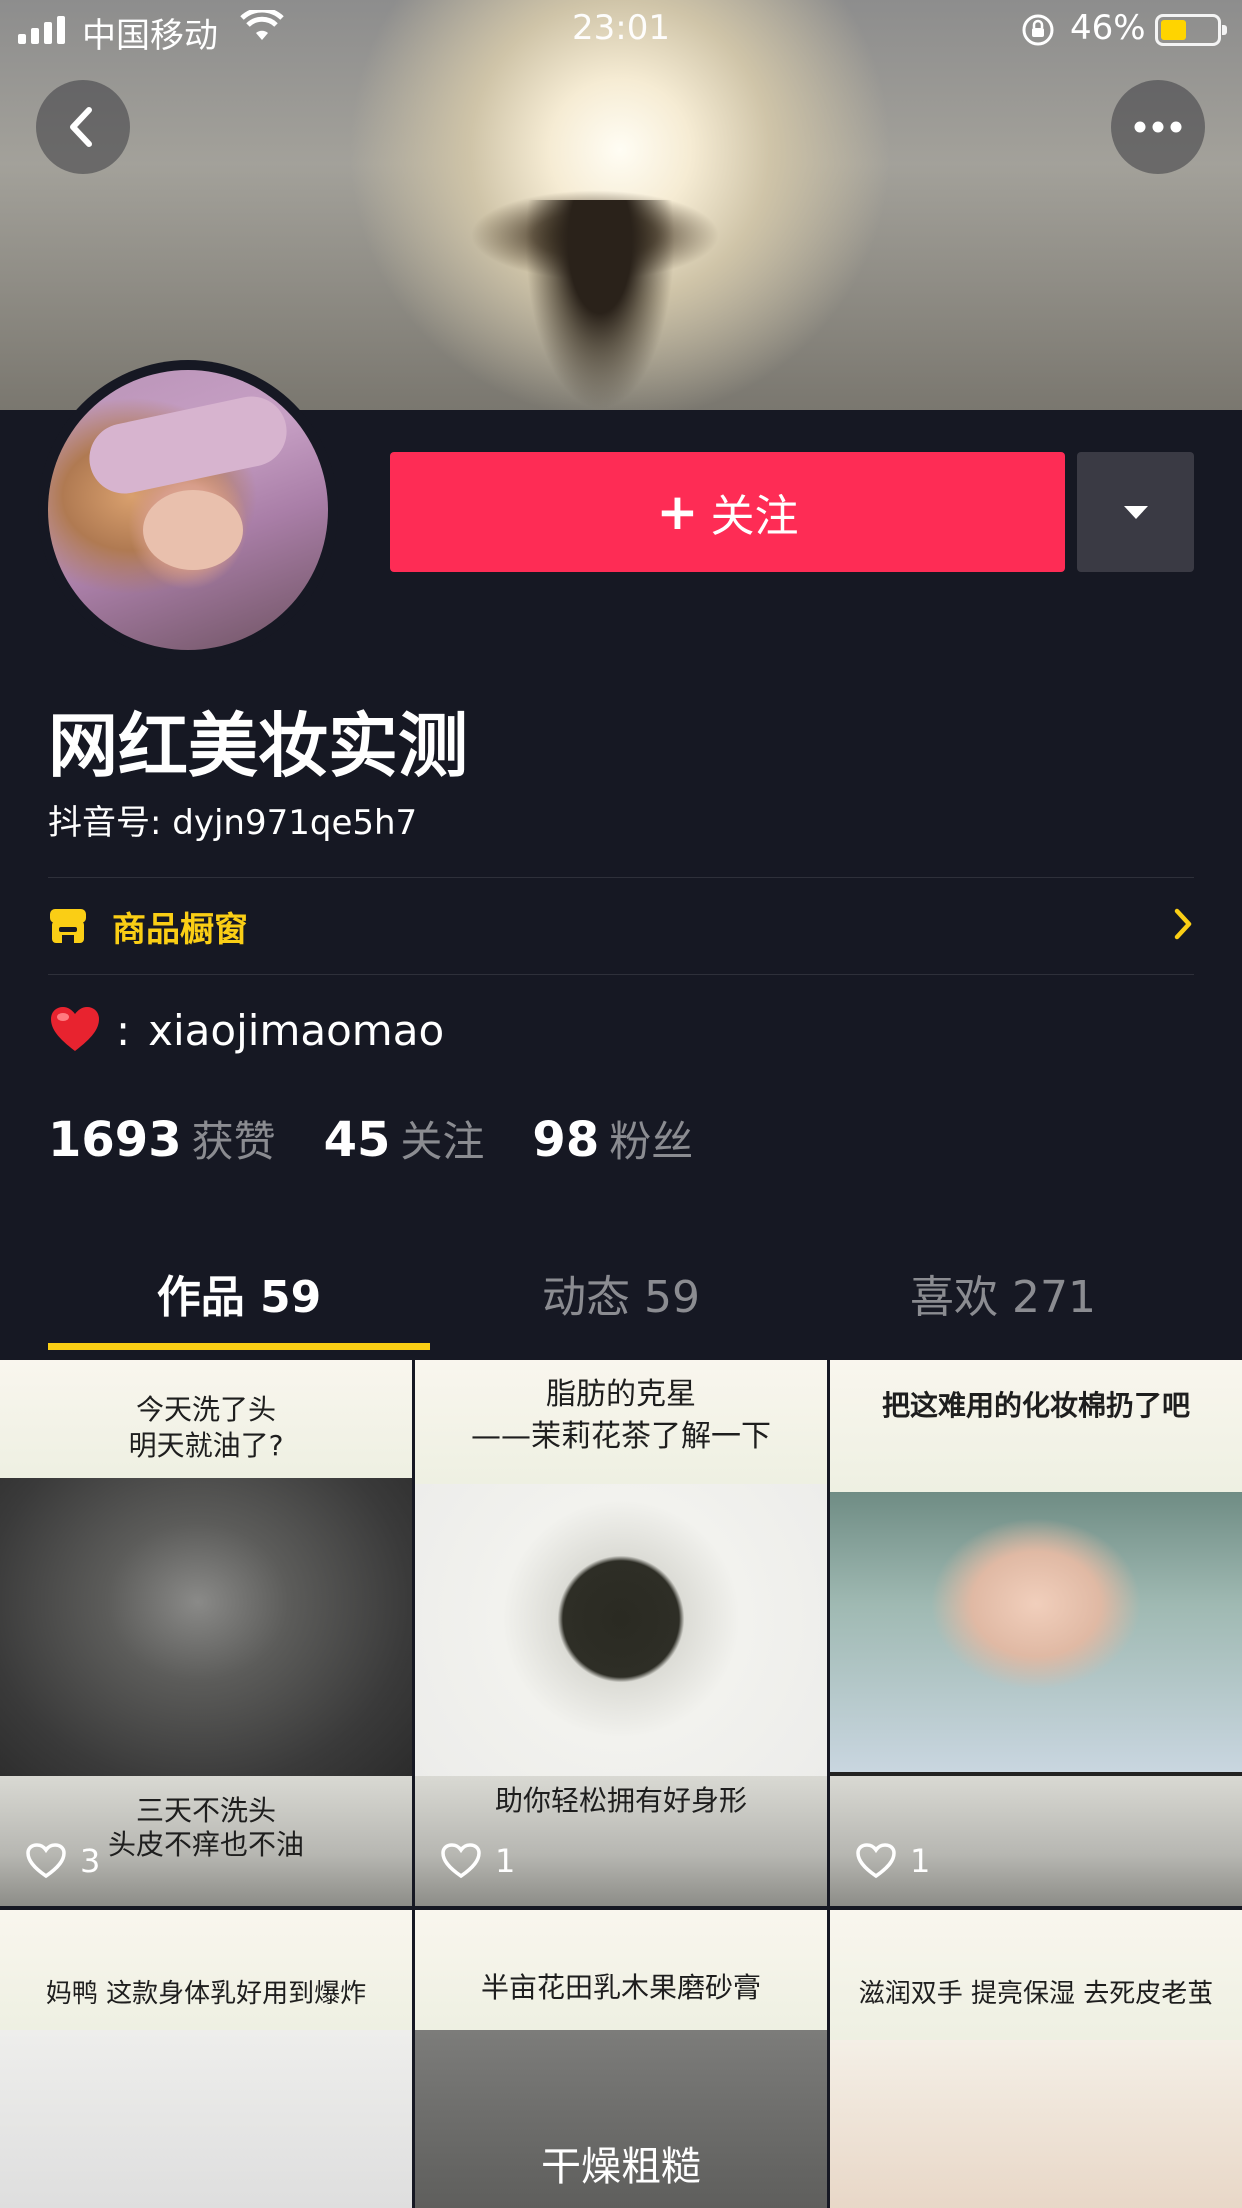 Image resolution: width=1242 pixels, height=2208 pixels. What do you see at coordinates (162, 1140) in the screenshot?
I see `stat-likes: 1693 获赞` at bounding box center [162, 1140].